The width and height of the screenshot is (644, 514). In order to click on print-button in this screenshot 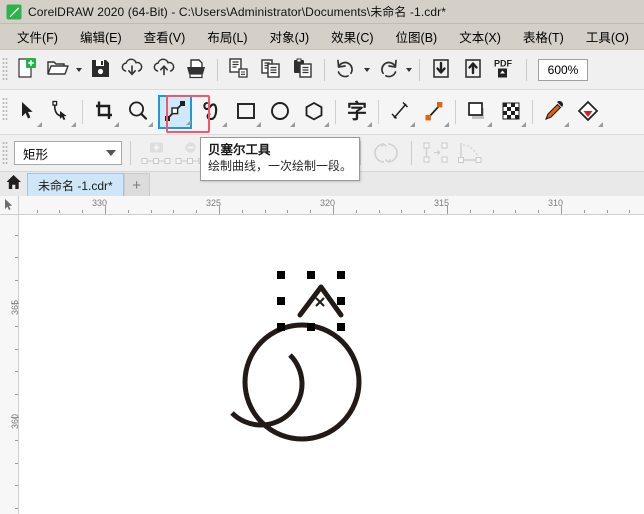, I will do `click(196, 70)`.